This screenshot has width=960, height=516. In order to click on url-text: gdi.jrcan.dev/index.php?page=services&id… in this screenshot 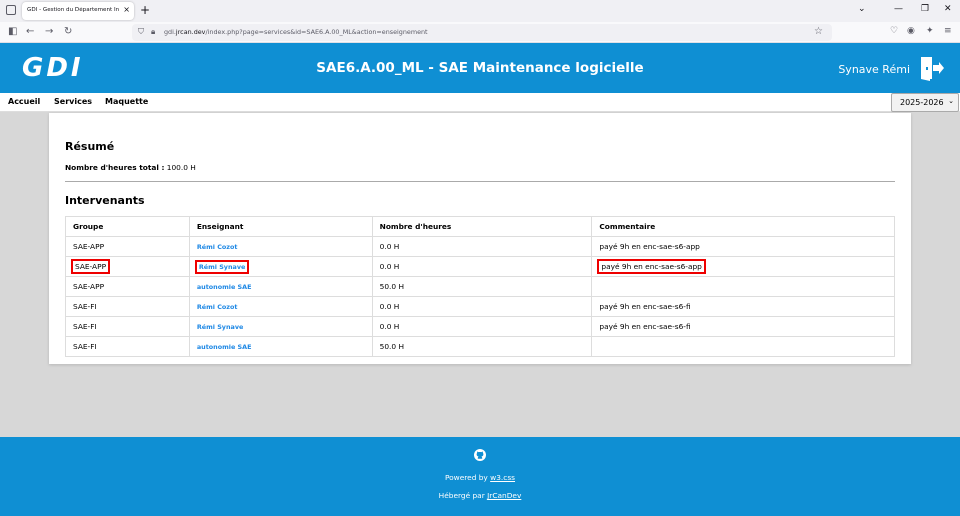, I will do `click(296, 32)`.